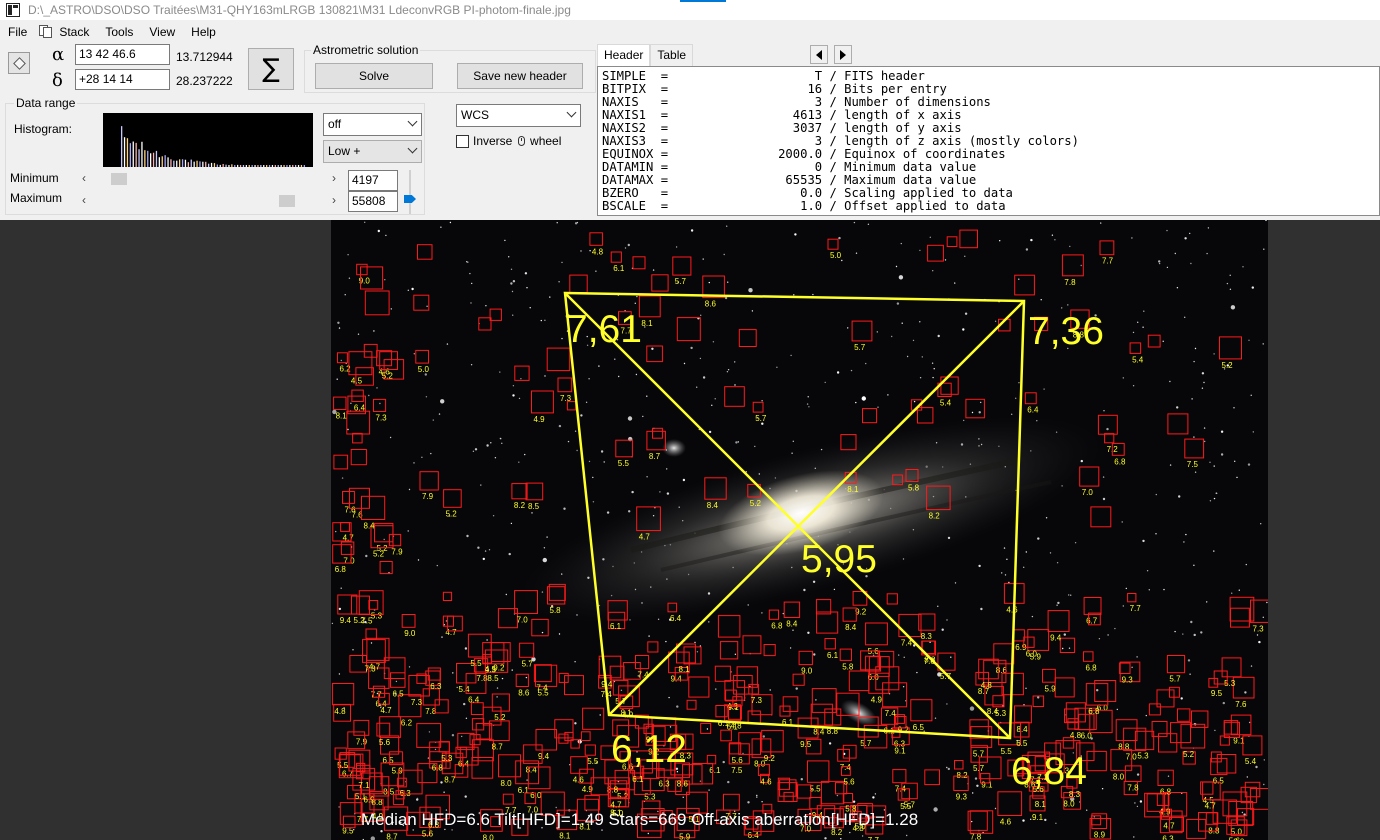 This screenshot has height=840, width=1380. Describe the element at coordinates (382, 418) in the screenshot. I see `star-hfd-value: 7.3` at that location.